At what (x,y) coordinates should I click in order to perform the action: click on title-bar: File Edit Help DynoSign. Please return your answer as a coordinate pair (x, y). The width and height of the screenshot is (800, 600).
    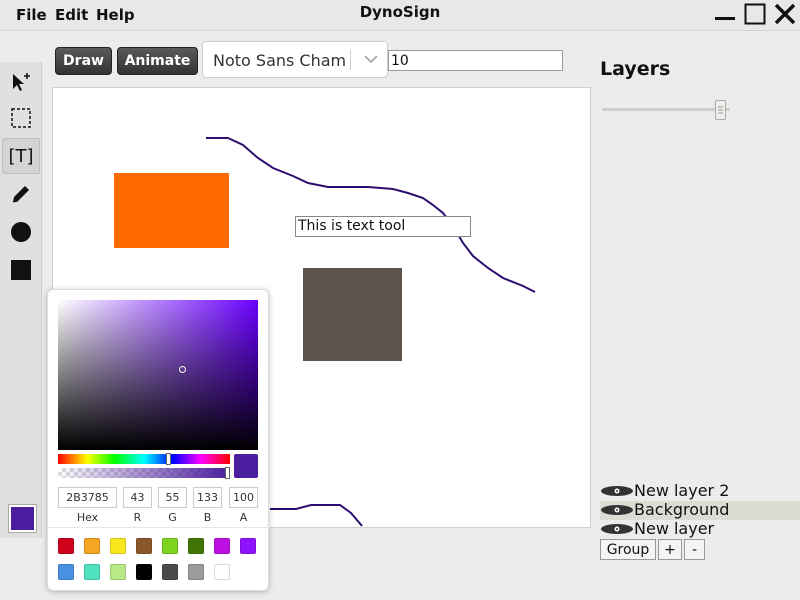
    Looking at the image, I should click on (400, 15).